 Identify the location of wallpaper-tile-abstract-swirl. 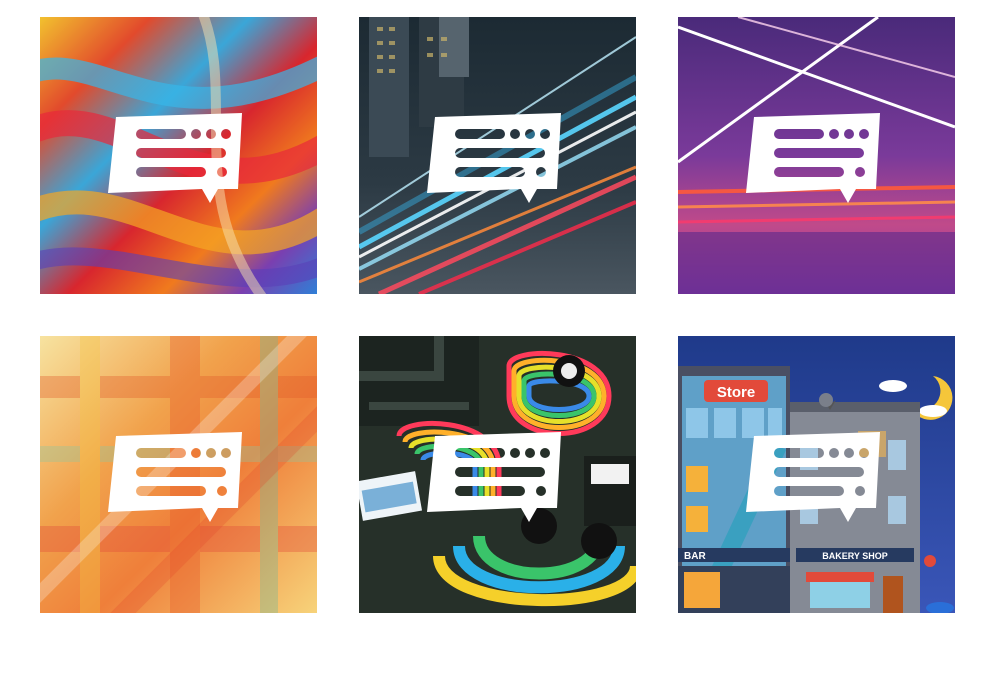
(178, 155).